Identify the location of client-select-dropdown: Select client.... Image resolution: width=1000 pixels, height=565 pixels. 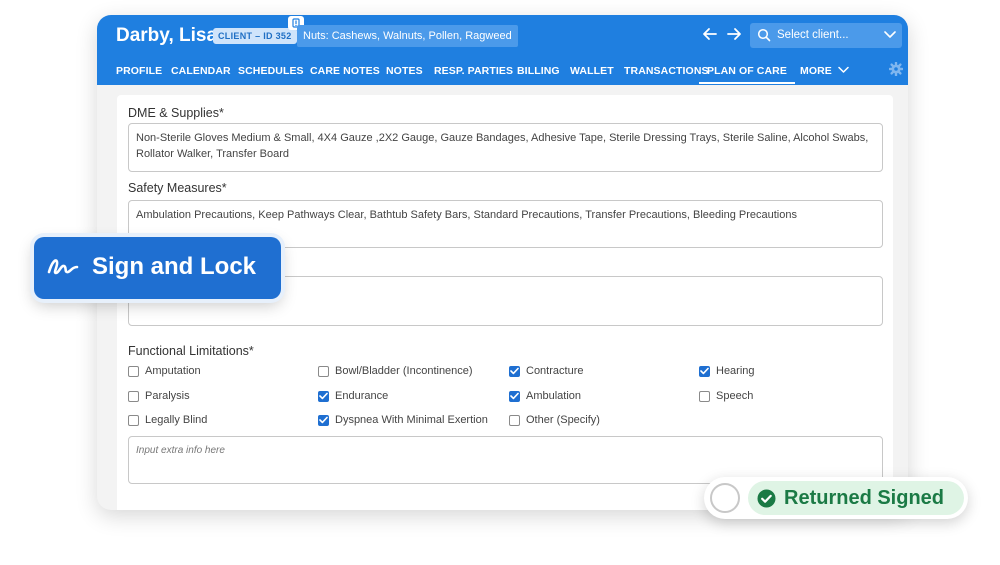
(826, 35).